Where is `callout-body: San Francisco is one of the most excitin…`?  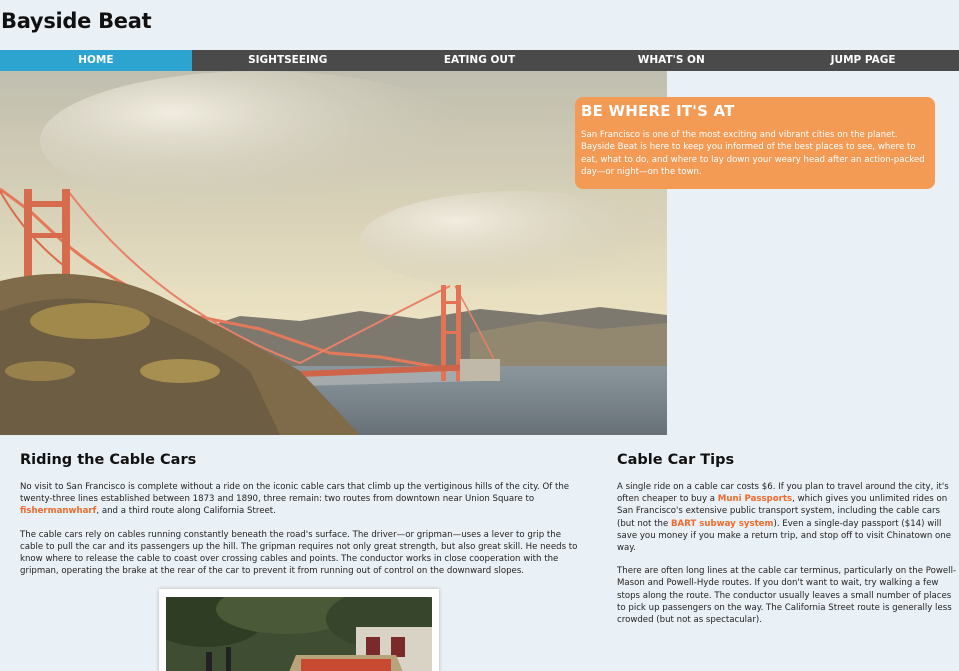
callout-body: San Francisco is one of the most excitin… is located at coordinates (753, 153).